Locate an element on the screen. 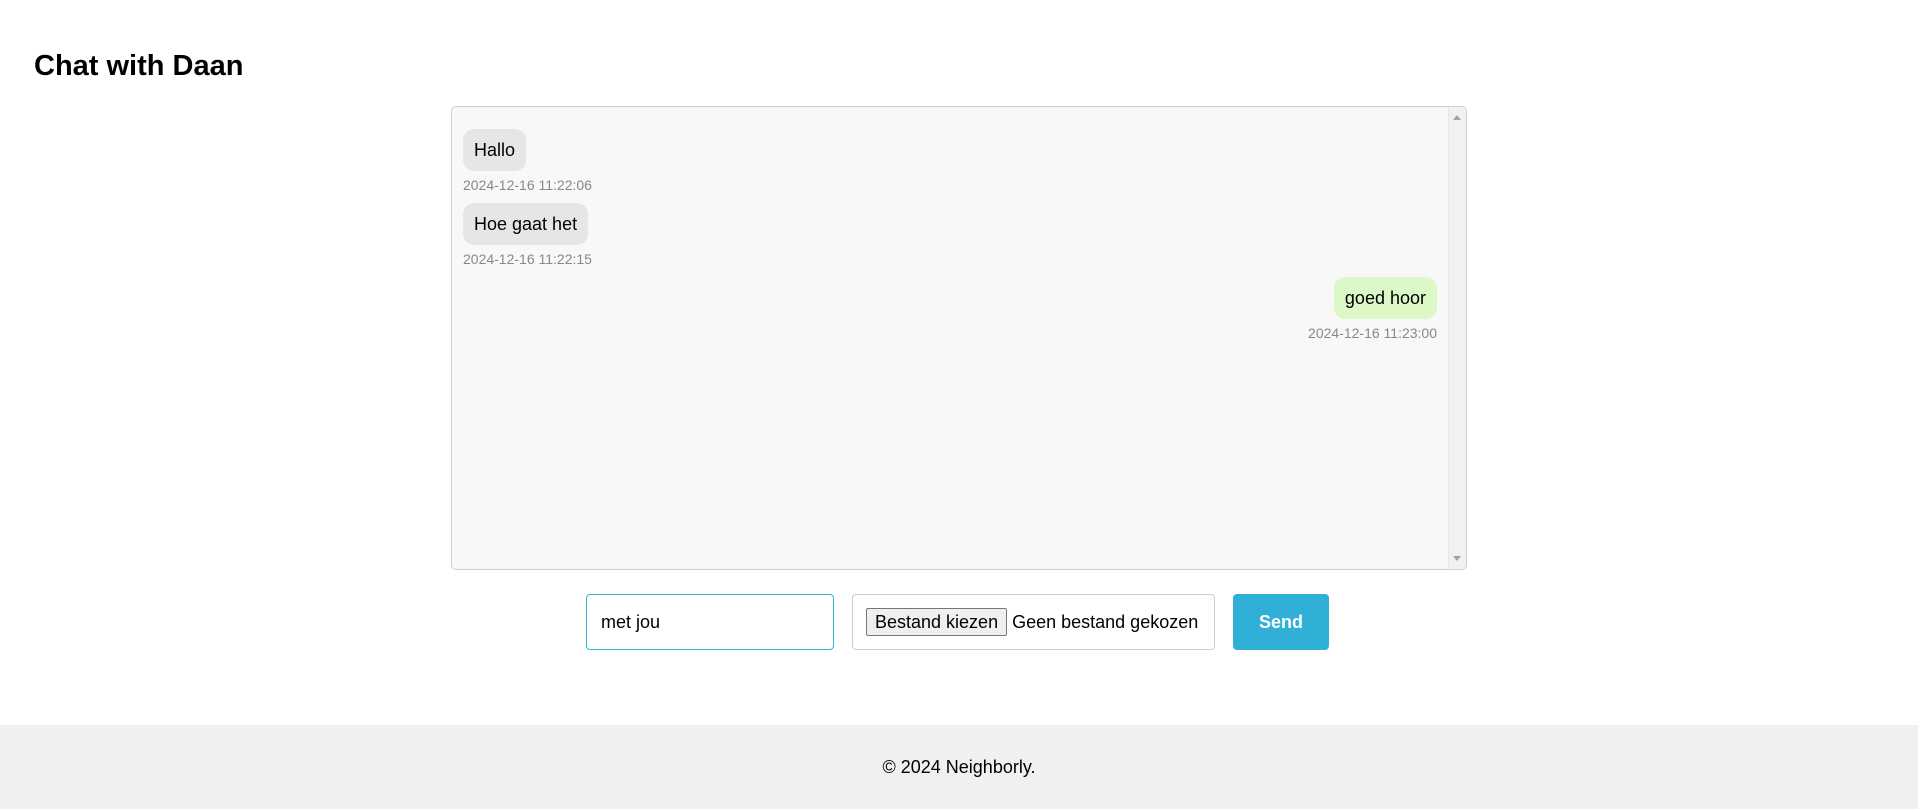 The height and width of the screenshot is (809, 1918). message-bubble: Hoe gaat het is located at coordinates (526, 224).